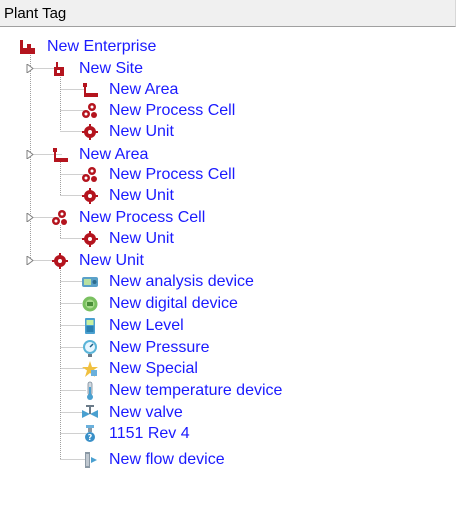 The height and width of the screenshot is (516, 457). Describe the element at coordinates (90, 368) in the screenshot. I see `special-device-icon` at that location.